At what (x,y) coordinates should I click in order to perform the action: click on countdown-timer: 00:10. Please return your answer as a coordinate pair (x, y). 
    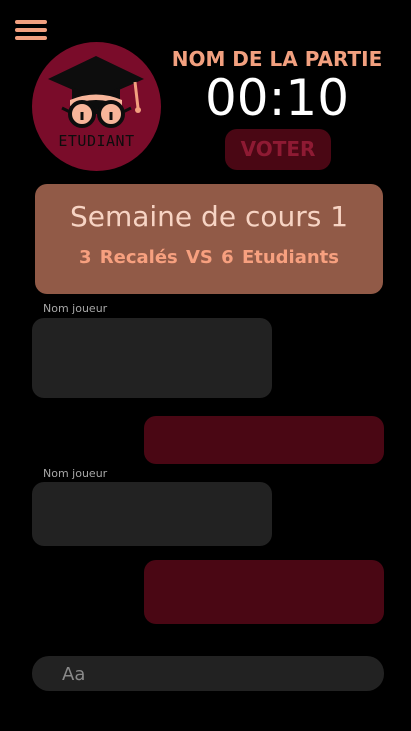
    Looking at the image, I should click on (277, 98).